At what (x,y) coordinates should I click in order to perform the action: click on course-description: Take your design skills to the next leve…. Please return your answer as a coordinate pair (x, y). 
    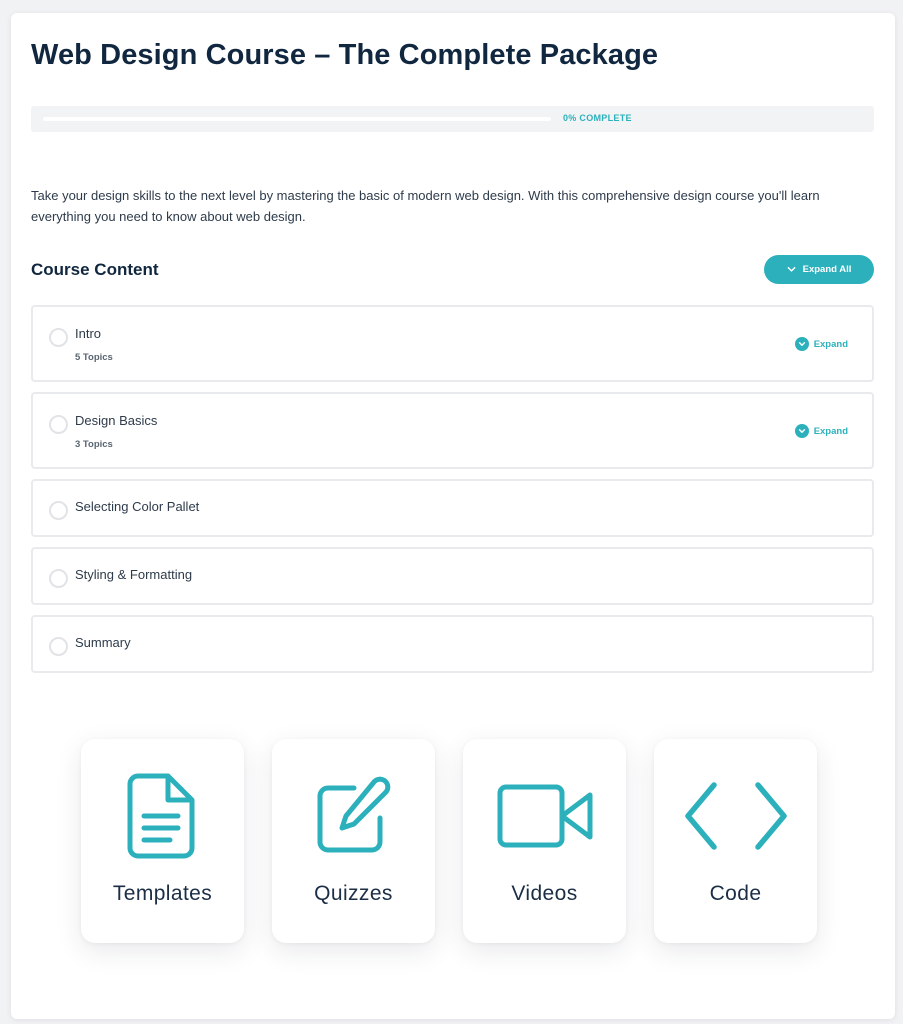
    Looking at the image, I should click on (425, 206).